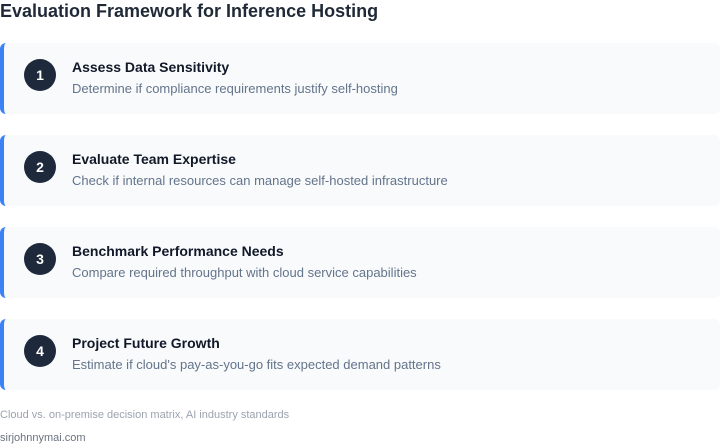  Describe the element at coordinates (154, 159) in the screenshot. I see `step-title: Evaluate Team Expertise` at that location.